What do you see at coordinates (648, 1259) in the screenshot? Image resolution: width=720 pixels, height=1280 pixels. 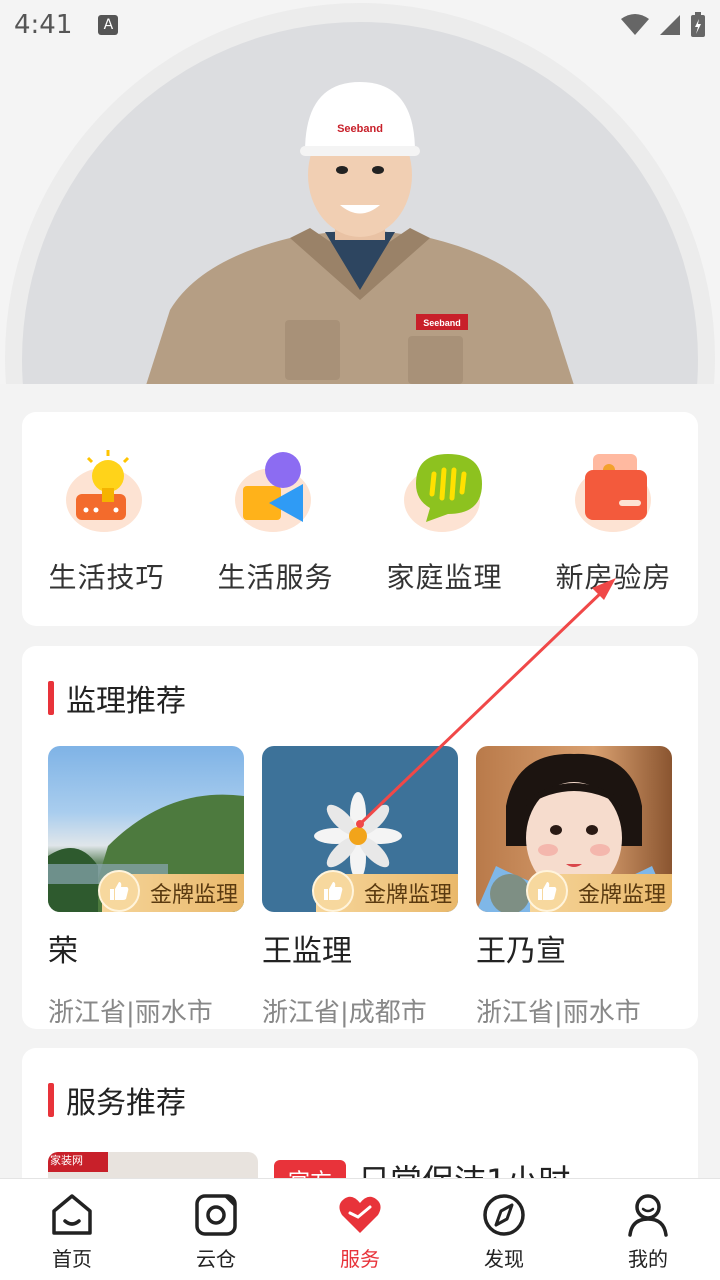 I see `nav-label: 我的` at bounding box center [648, 1259].